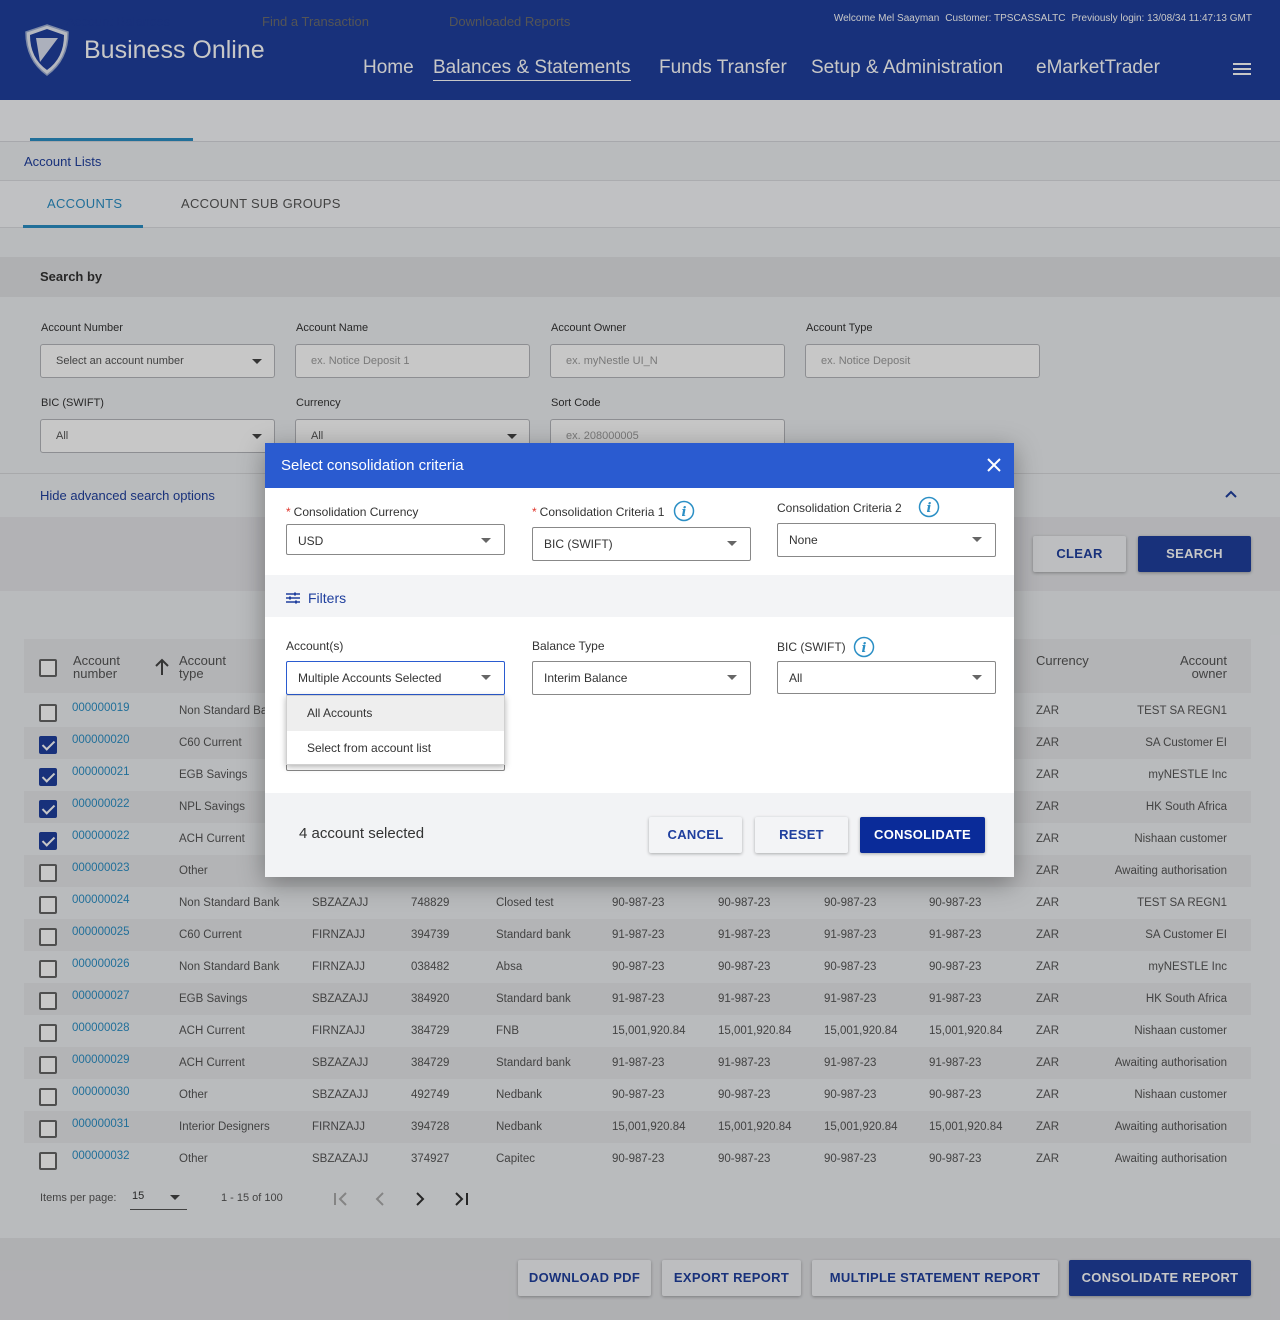  What do you see at coordinates (395, 713) in the screenshot?
I see `option-all-accounts: All Accounts` at bounding box center [395, 713].